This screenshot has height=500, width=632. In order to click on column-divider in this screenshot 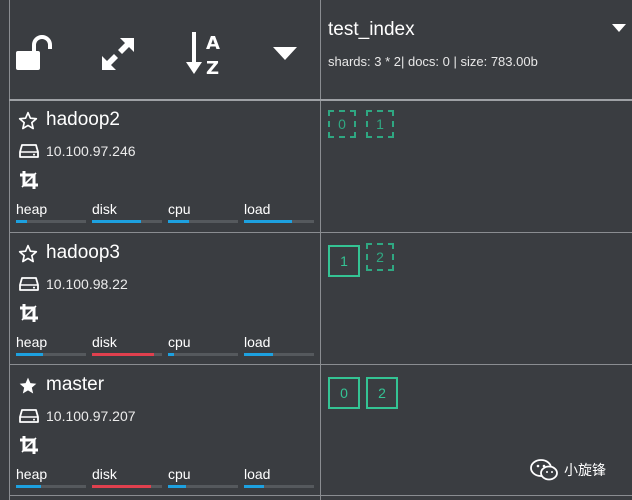, I will do `click(320, 250)`.